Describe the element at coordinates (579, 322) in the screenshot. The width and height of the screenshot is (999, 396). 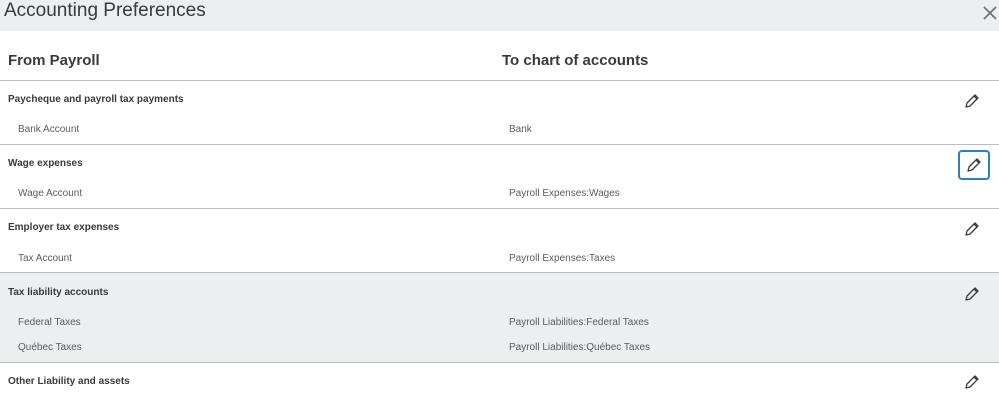
I see `row-value: Payroll Liabilities:Federal Taxes` at that location.